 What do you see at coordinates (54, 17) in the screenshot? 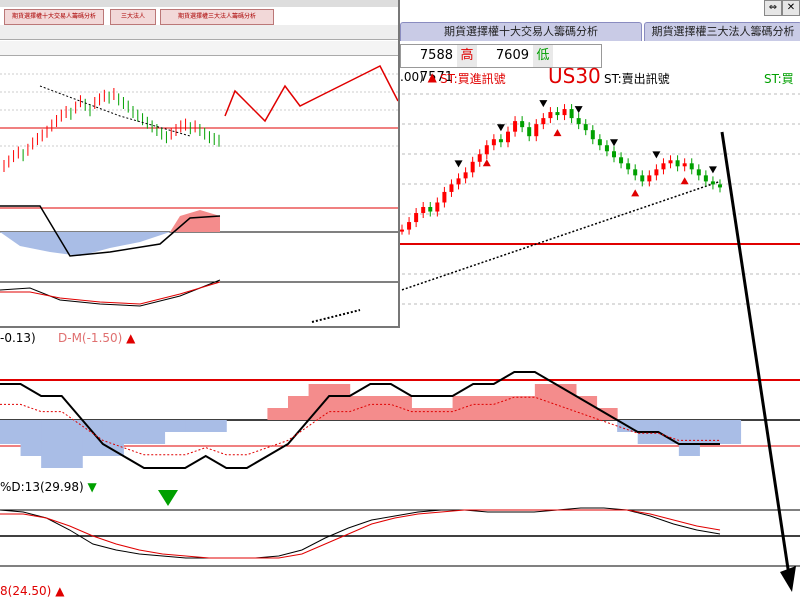
I see `overlay-tab-1: 期貨選擇權十大交易人籌碼分析` at bounding box center [54, 17].